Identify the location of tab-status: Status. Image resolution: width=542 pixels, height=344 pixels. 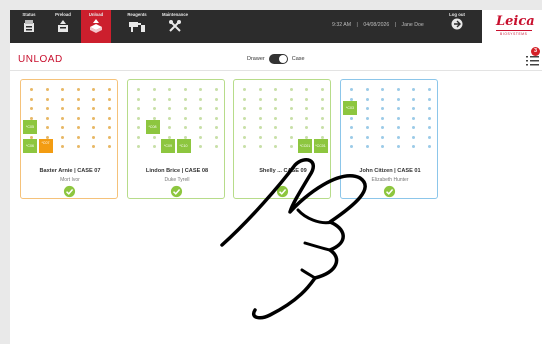
(29, 26).